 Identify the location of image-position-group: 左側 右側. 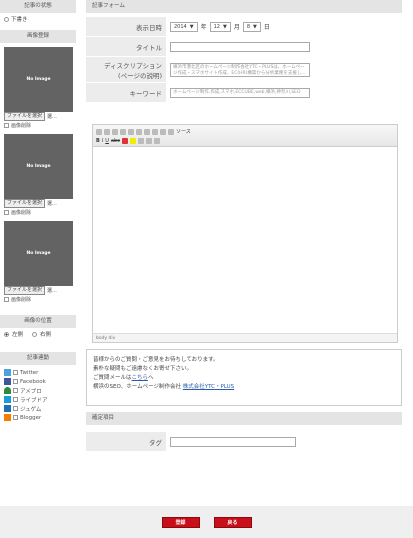
(38, 334).